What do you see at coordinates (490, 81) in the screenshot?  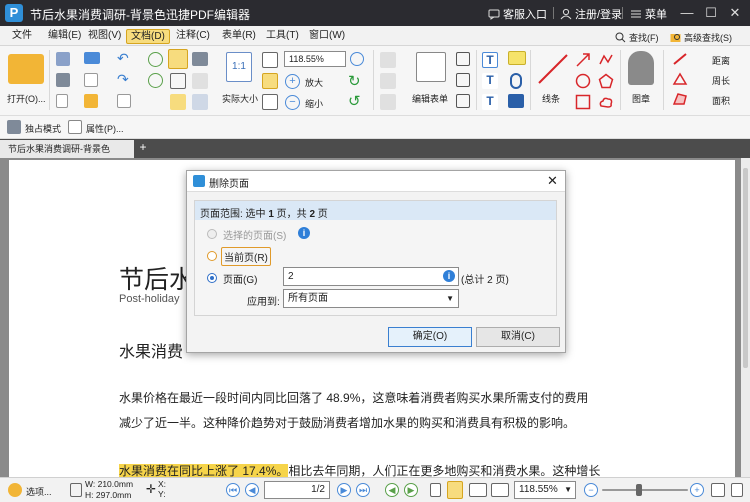 I see `textbox-icon: T` at bounding box center [490, 81].